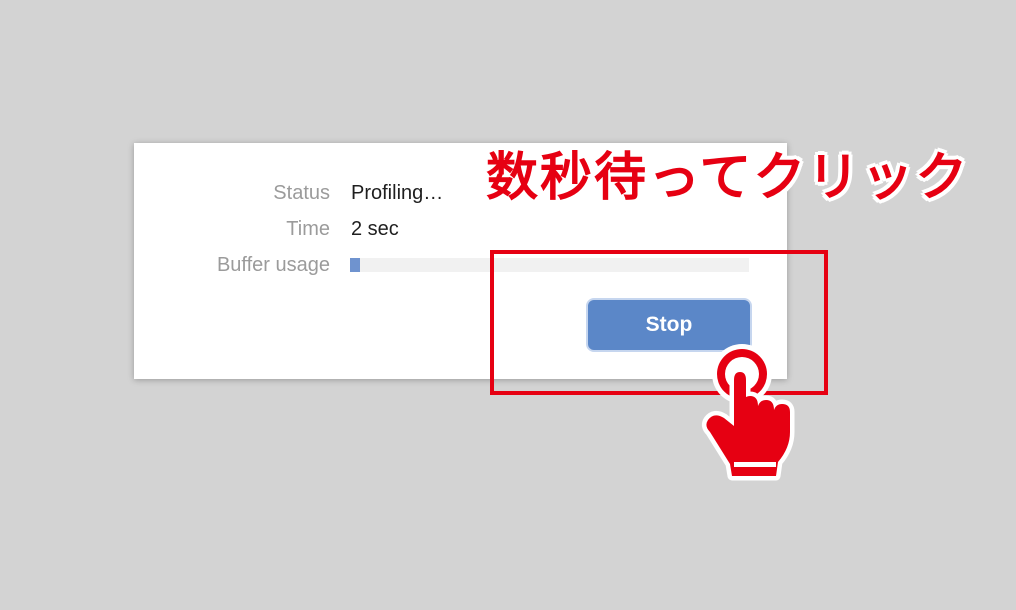 The image size is (1016, 610). I want to click on annotation-instruction: 数秒待ってクリック, so click(728, 178).